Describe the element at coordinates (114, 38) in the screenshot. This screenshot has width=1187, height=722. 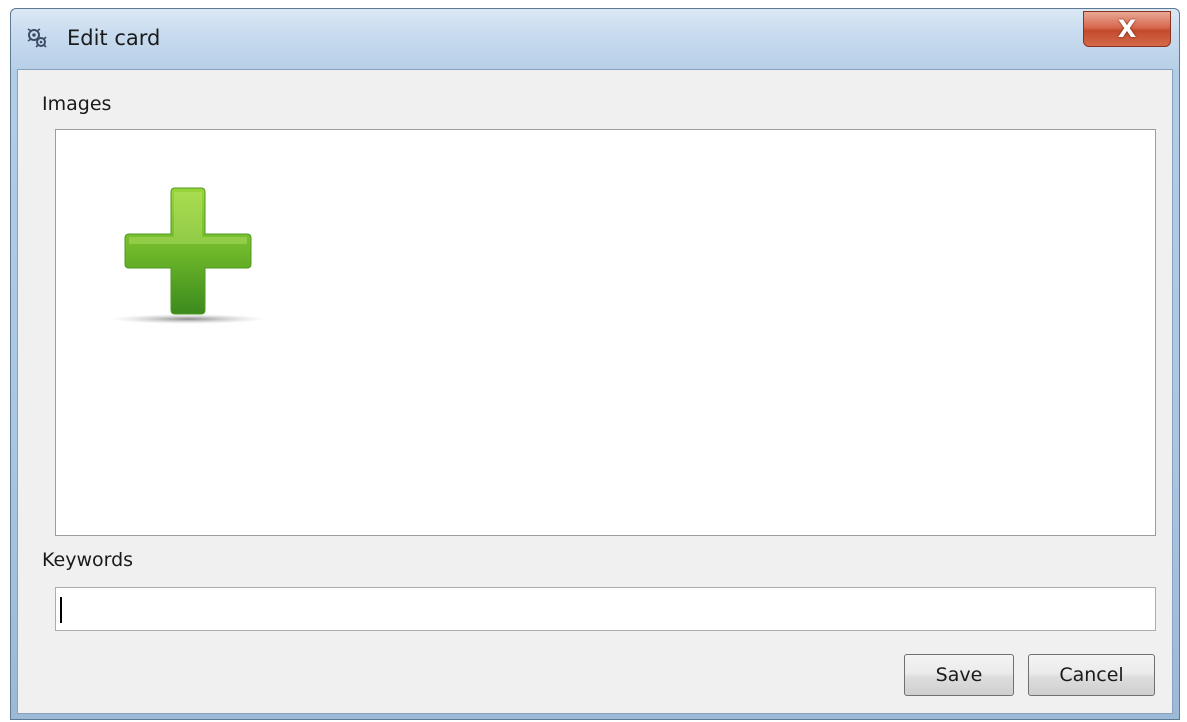
I see `window-title: Edit card` at that location.